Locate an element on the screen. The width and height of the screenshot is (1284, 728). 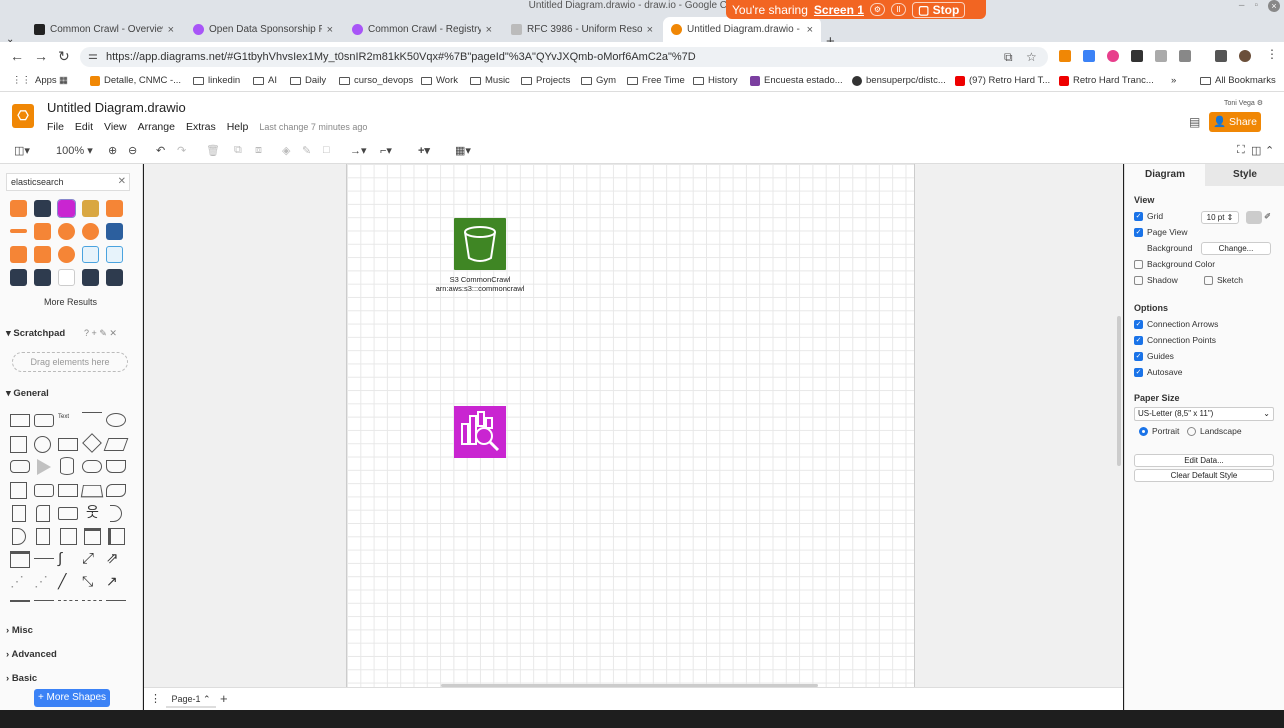
help-icon: ? is located at coordinates (86, 333).